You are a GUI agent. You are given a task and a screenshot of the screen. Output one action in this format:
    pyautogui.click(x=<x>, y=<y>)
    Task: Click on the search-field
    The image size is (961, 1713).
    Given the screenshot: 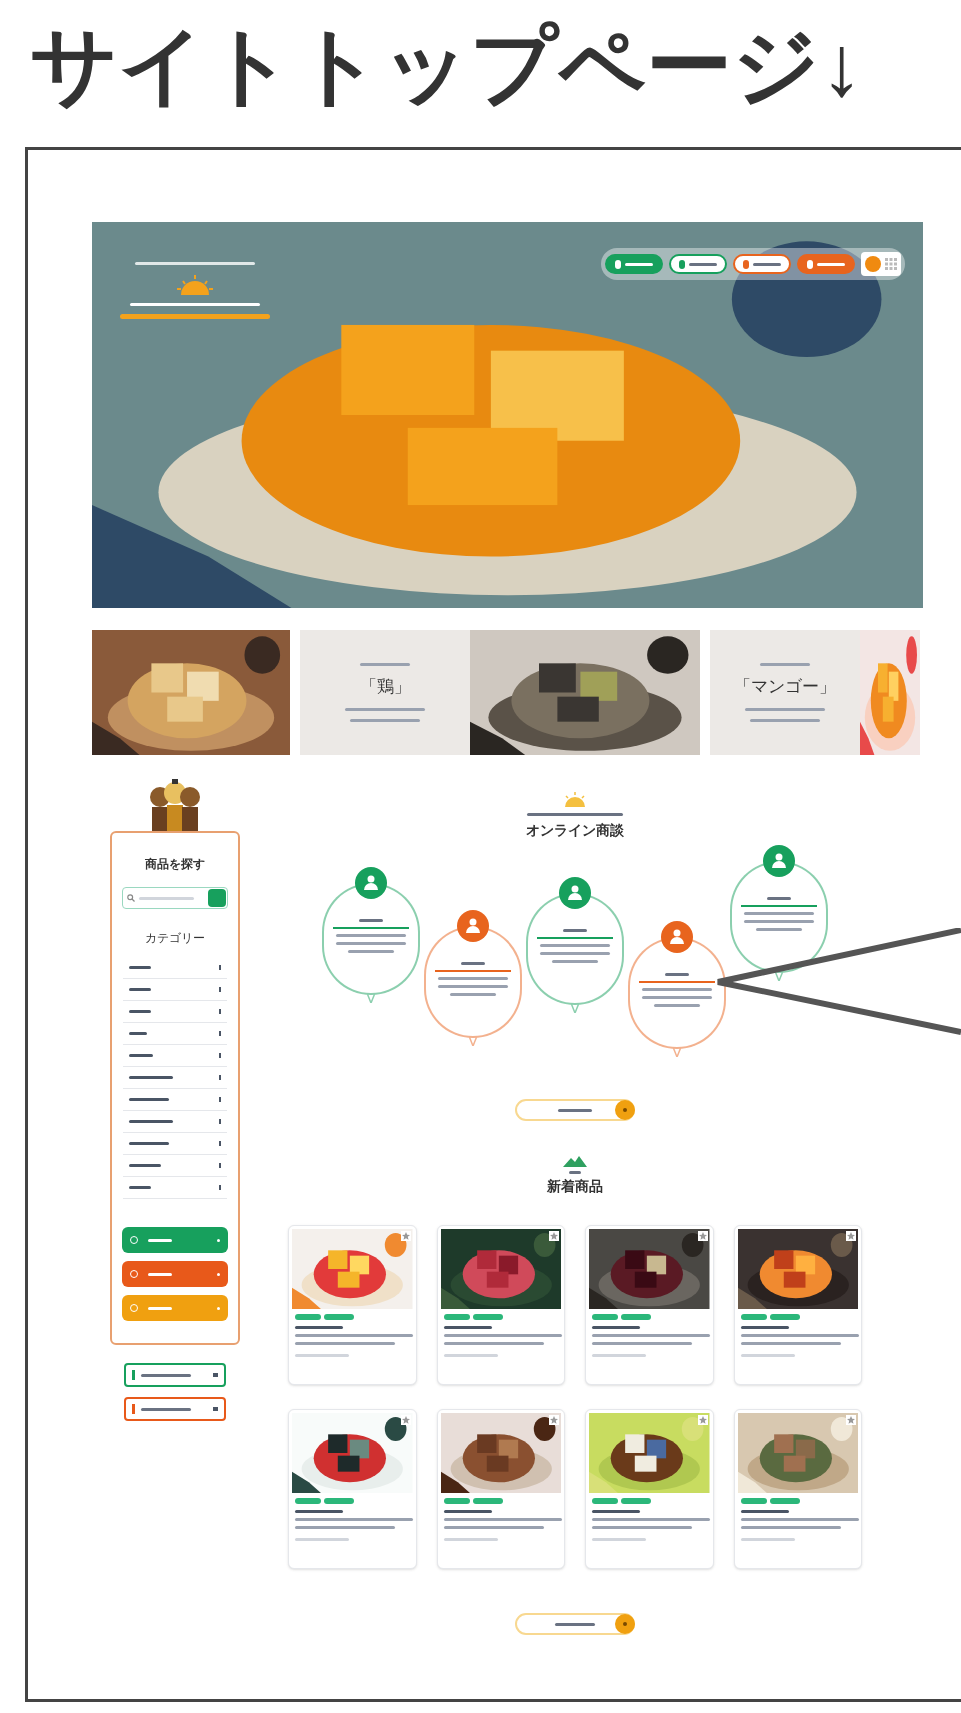 What is the action you would take?
    pyautogui.click(x=175, y=898)
    